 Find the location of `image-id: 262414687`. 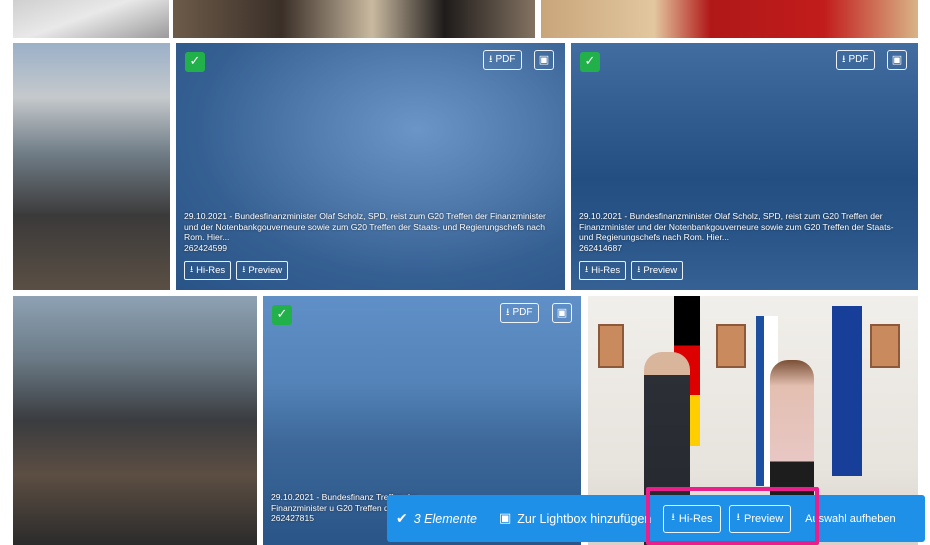

image-id: 262414687 is located at coordinates (601, 247).